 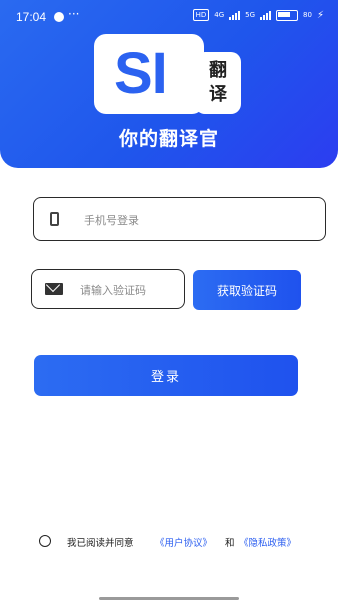 What do you see at coordinates (219, 15) in the screenshot?
I see `network-1-label: 4G` at bounding box center [219, 15].